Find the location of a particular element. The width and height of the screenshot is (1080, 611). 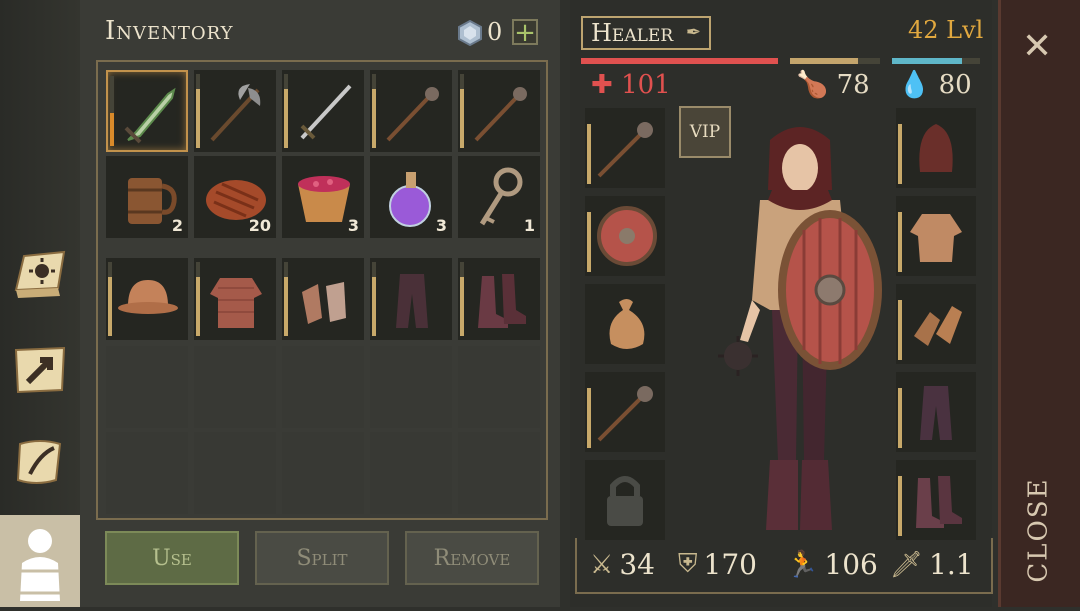

round-shield-icon is located at coordinates (627, 236).